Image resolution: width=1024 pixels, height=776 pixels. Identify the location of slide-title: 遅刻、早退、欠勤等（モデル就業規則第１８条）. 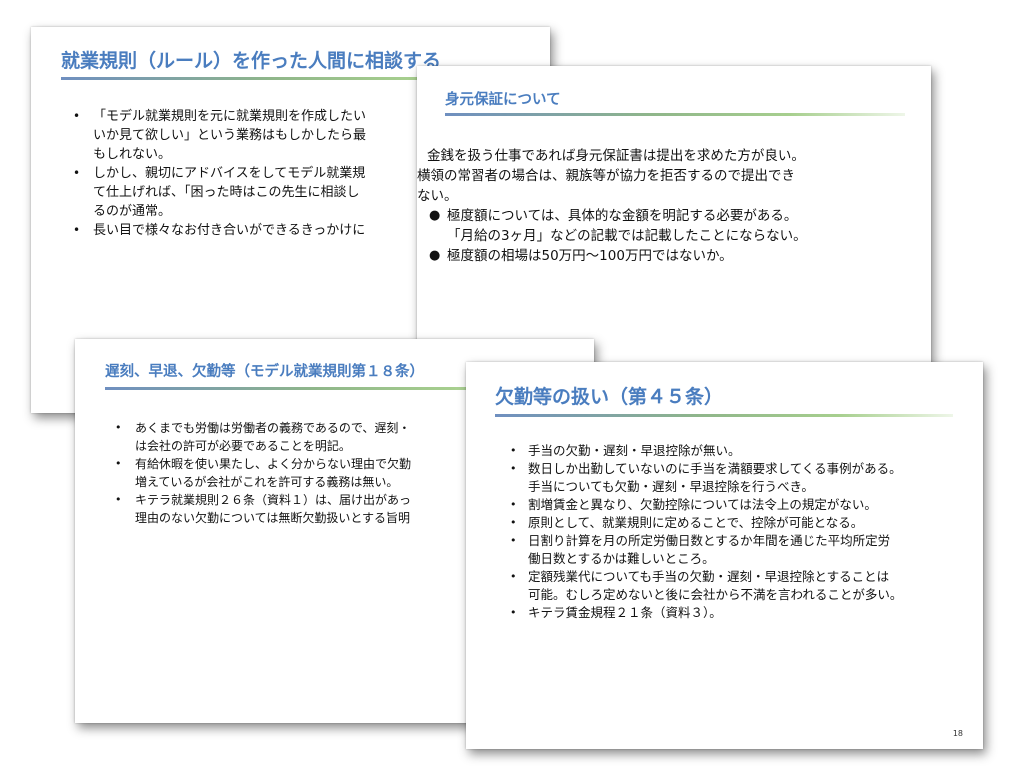
(264, 372).